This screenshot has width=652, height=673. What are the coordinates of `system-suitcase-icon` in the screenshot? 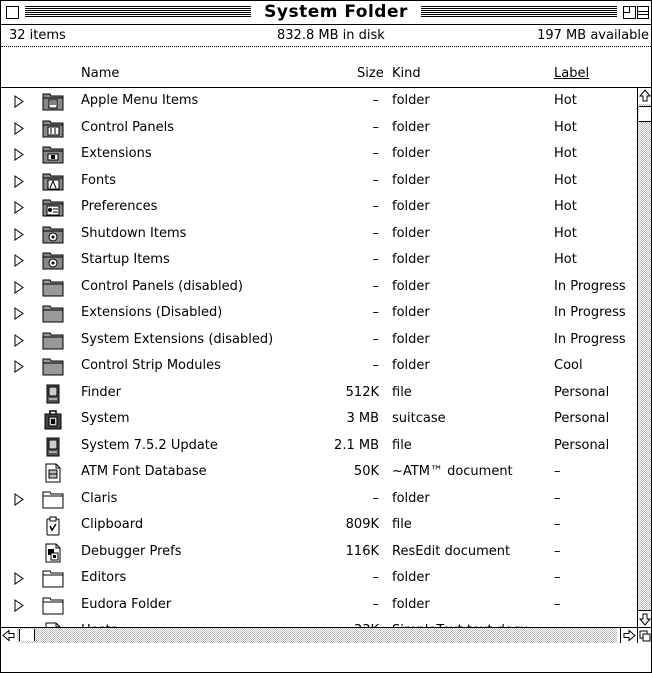 It's located at (53, 420).